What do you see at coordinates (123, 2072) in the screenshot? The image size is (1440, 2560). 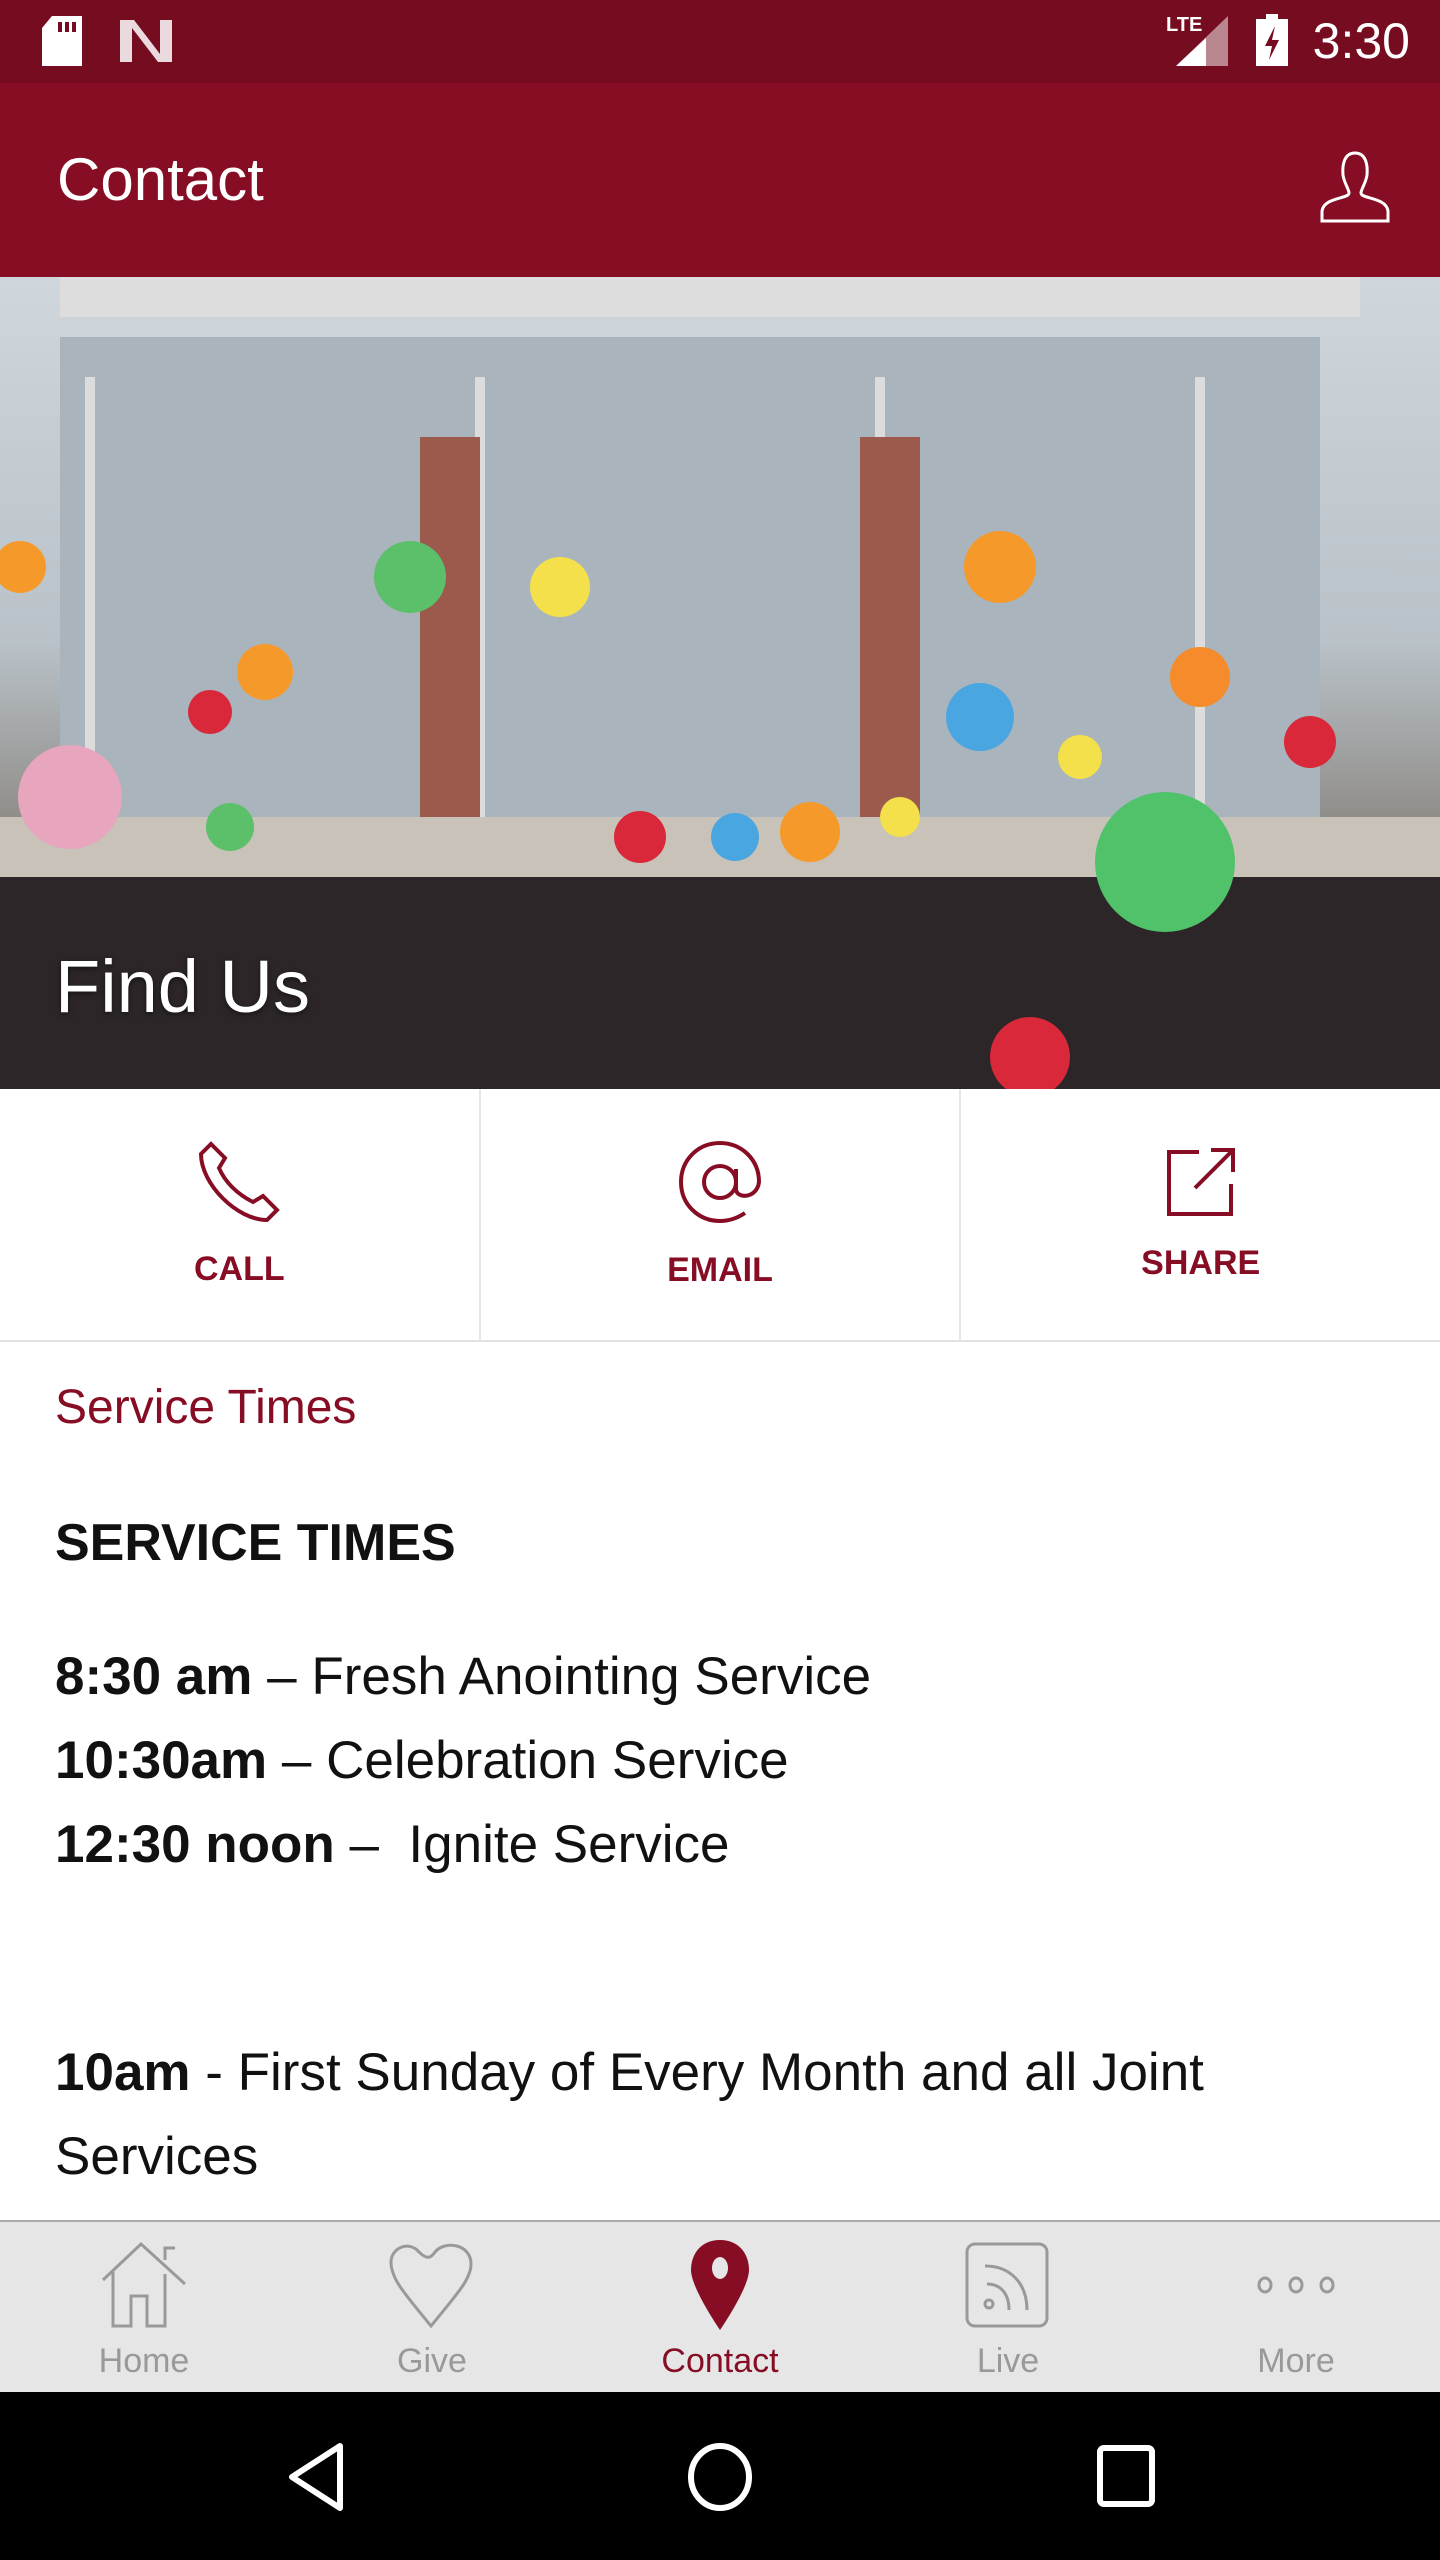 I see `note-time: 10am` at bounding box center [123, 2072].